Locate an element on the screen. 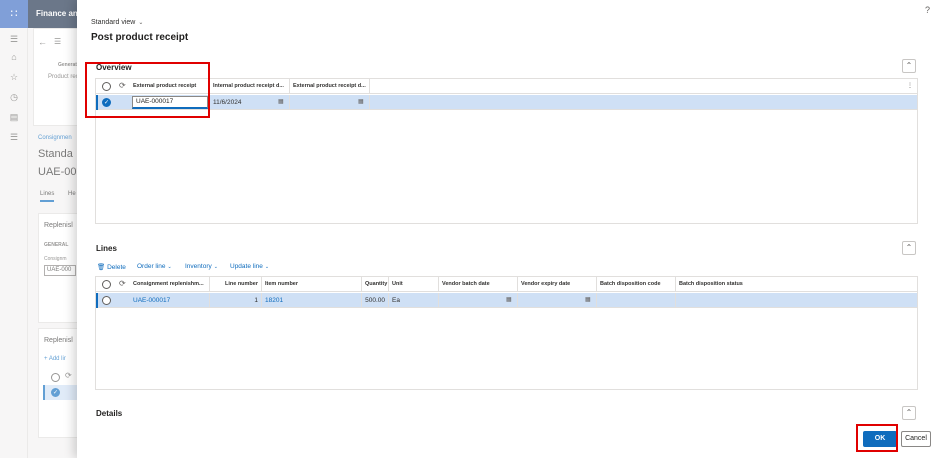  cell-consignment-replenishment: UAE-000017 is located at coordinates (170, 300).